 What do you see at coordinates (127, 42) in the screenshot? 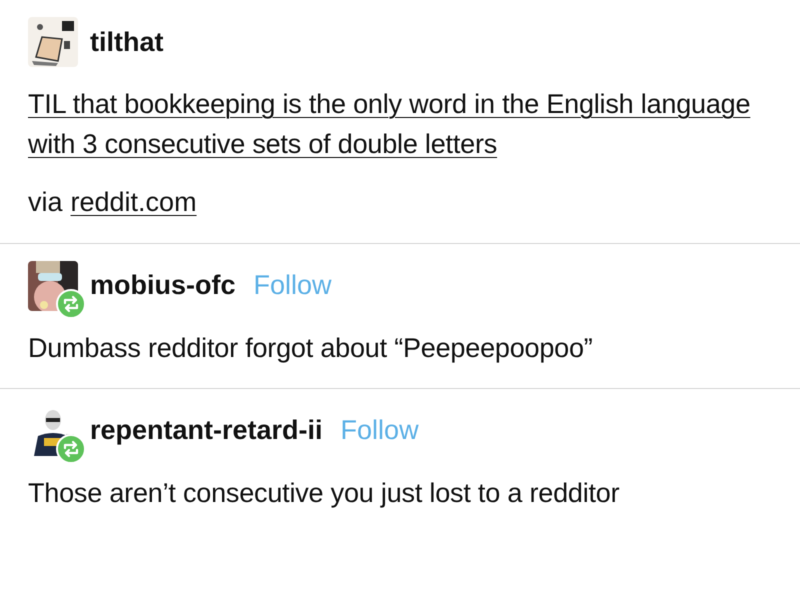
I see `blog-name-link: tilthat` at bounding box center [127, 42].